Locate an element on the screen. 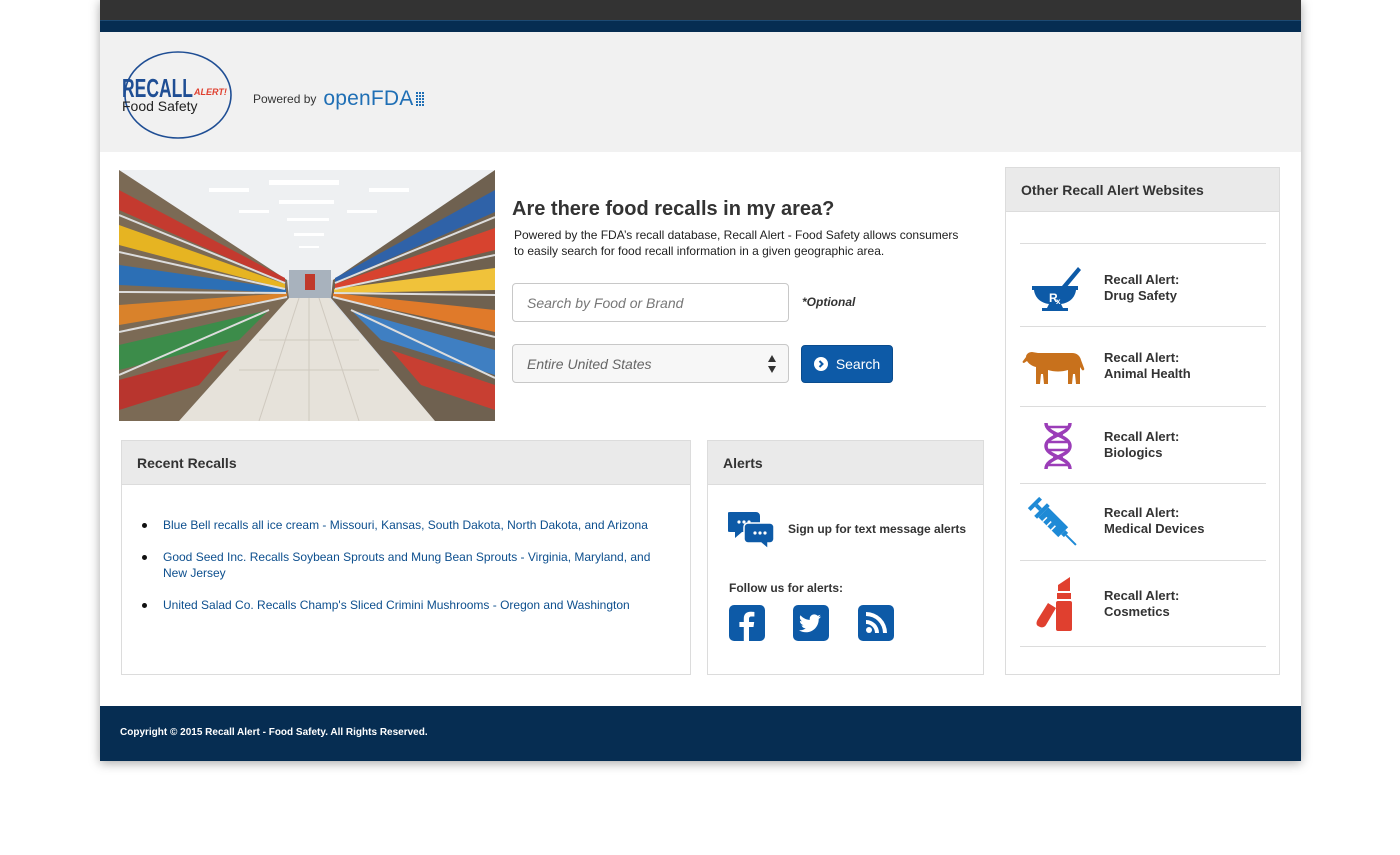  openfda-open: open is located at coordinates (347, 98).